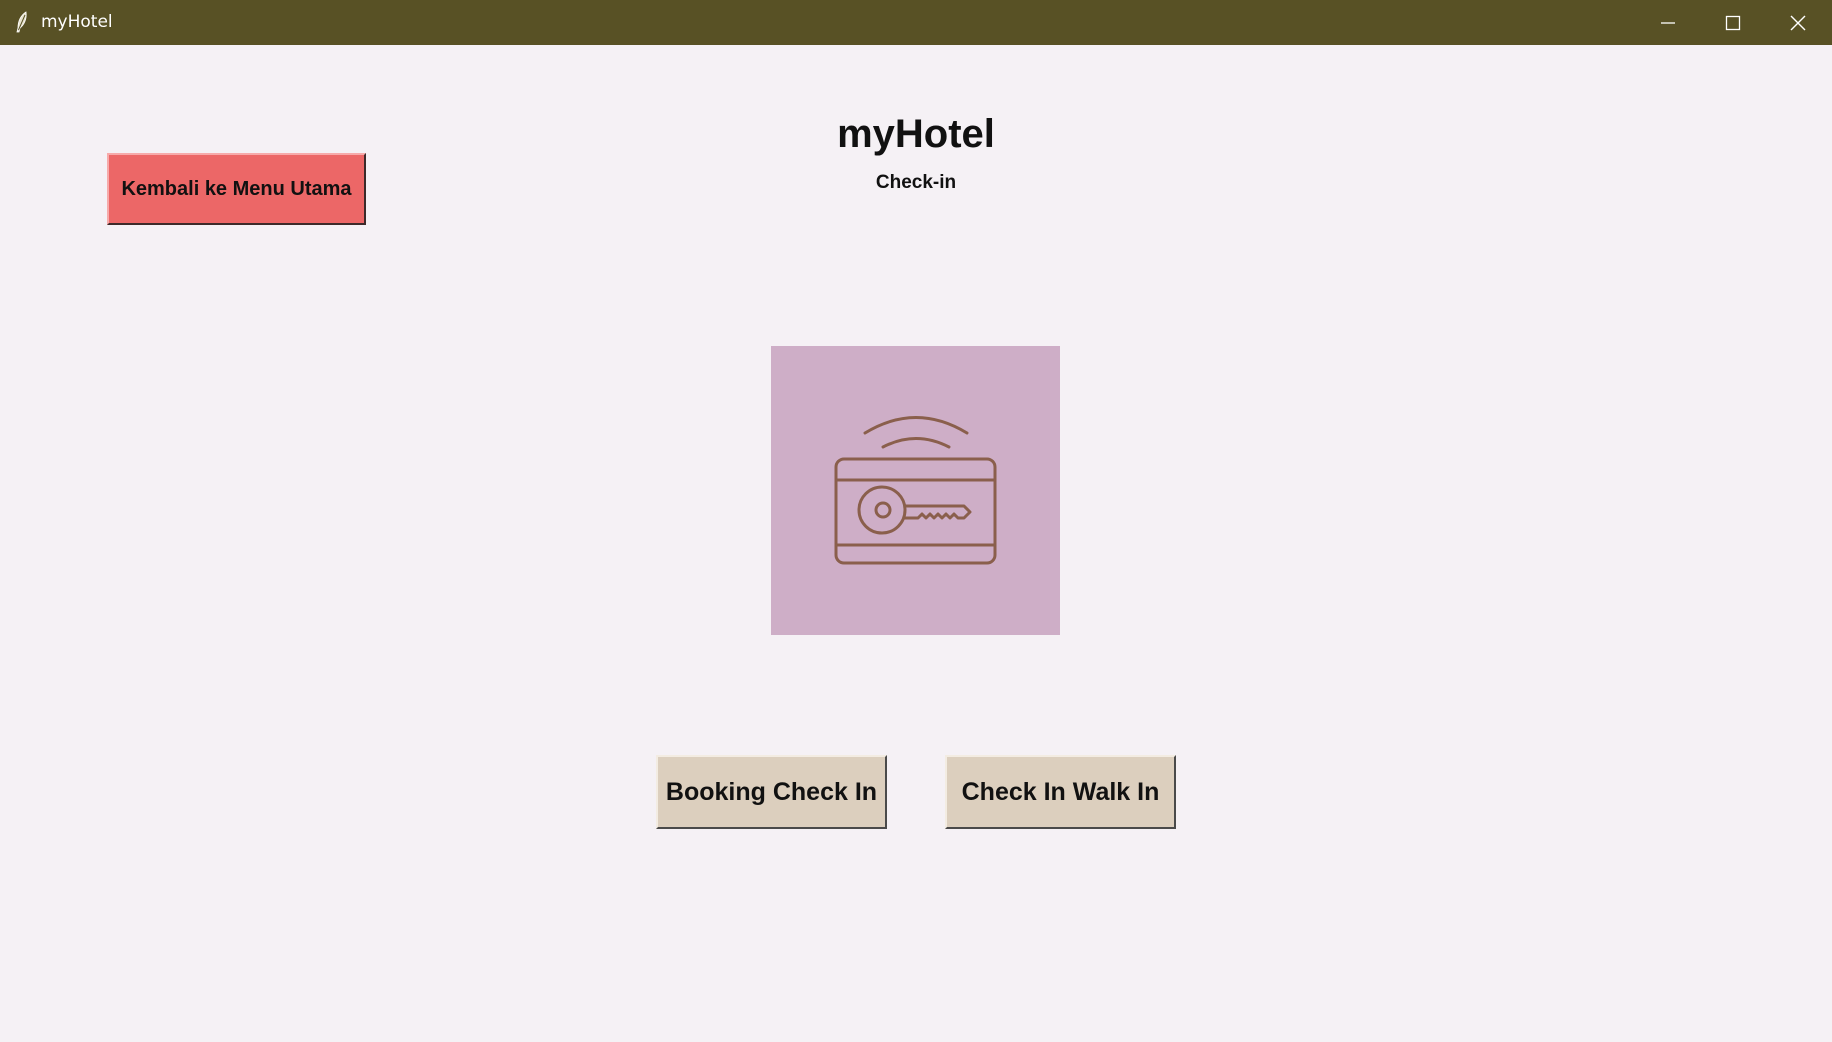  I want to click on minimize-button, so click(1668, 22).